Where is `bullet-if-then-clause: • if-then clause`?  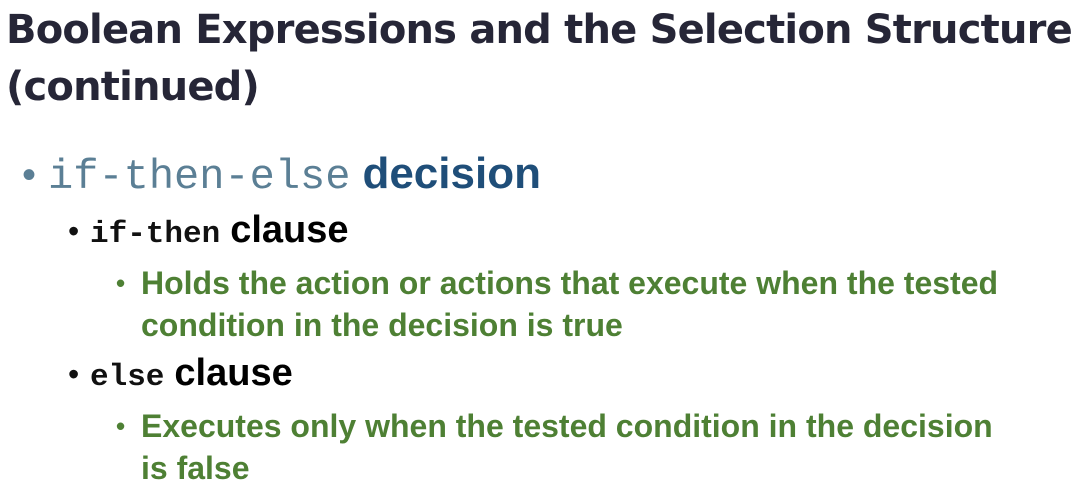 bullet-if-then-clause: • if-then clause is located at coordinates (208, 232).